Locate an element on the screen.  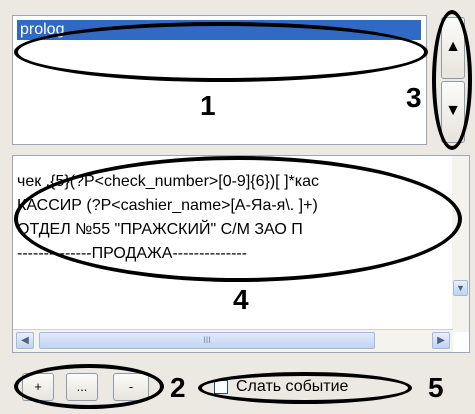
scroll-down-arrow-icon: ▼ is located at coordinates (460, 288).